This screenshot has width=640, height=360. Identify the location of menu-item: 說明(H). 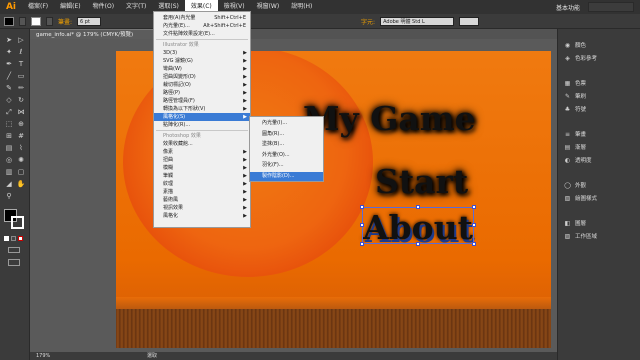
(301, 7).